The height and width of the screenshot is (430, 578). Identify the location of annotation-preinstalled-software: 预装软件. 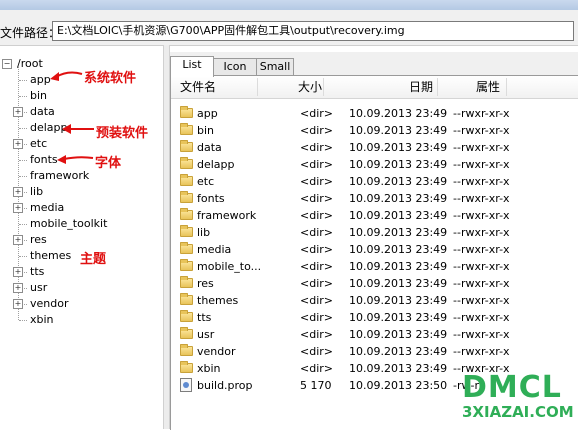
(122, 133).